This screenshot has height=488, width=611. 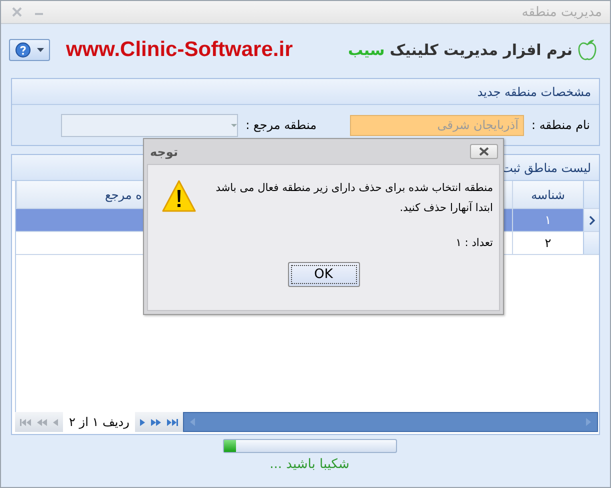 I want to click on field-label: منطقه مرجع :, so click(x=281, y=125).